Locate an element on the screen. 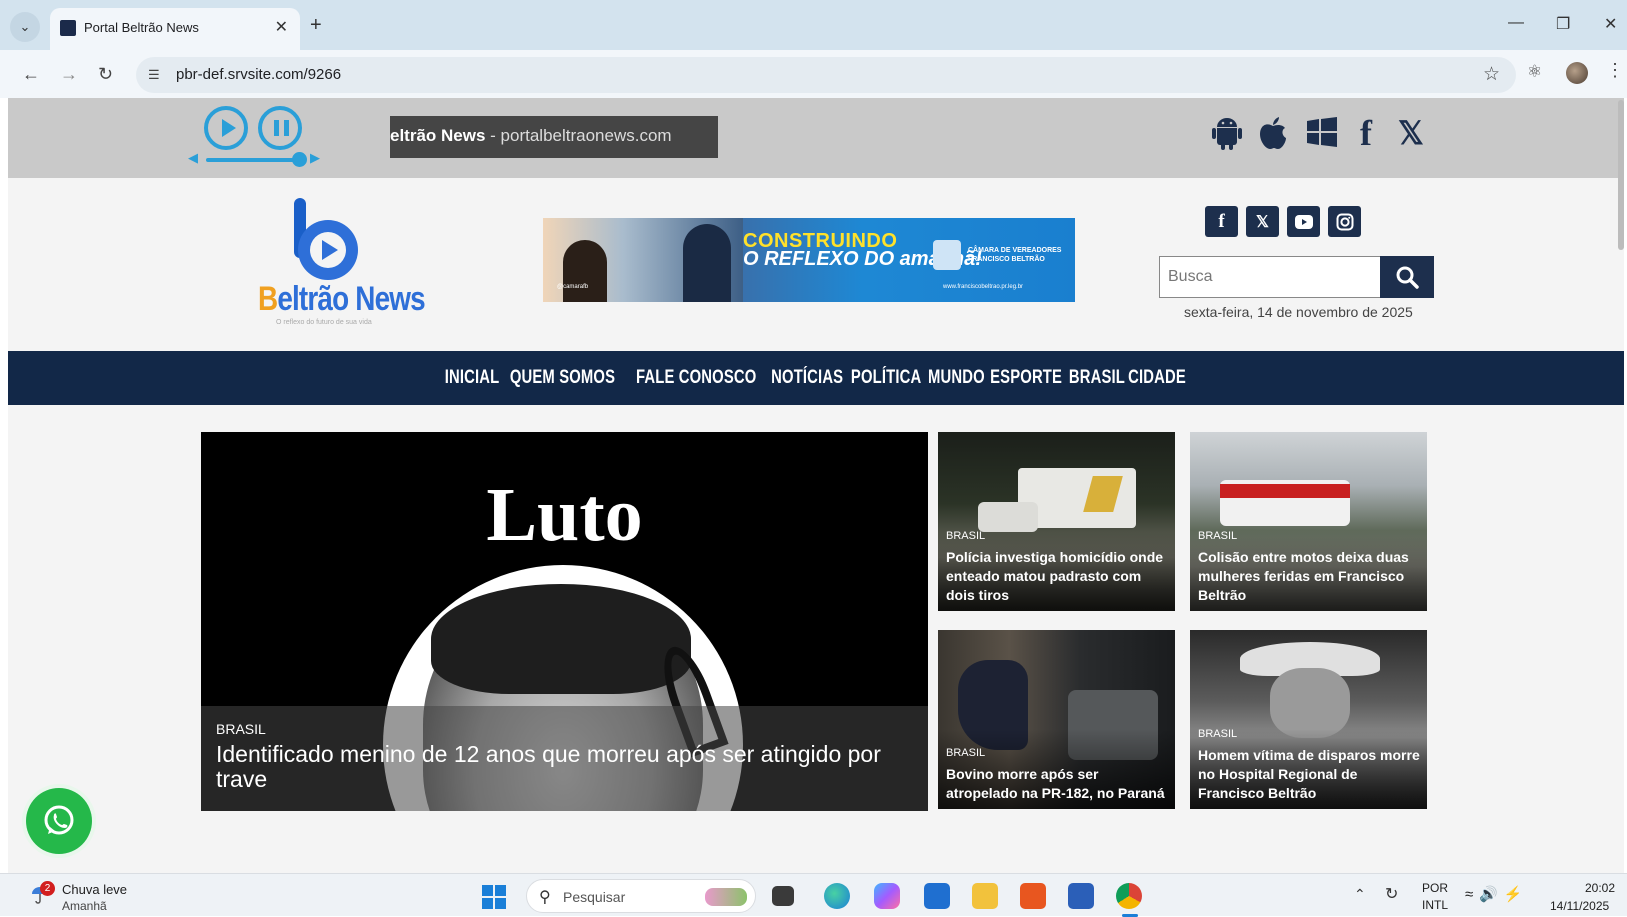 This screenshot has height=917, width=1627. logo-b-icon is located at coordinates (326, 239).